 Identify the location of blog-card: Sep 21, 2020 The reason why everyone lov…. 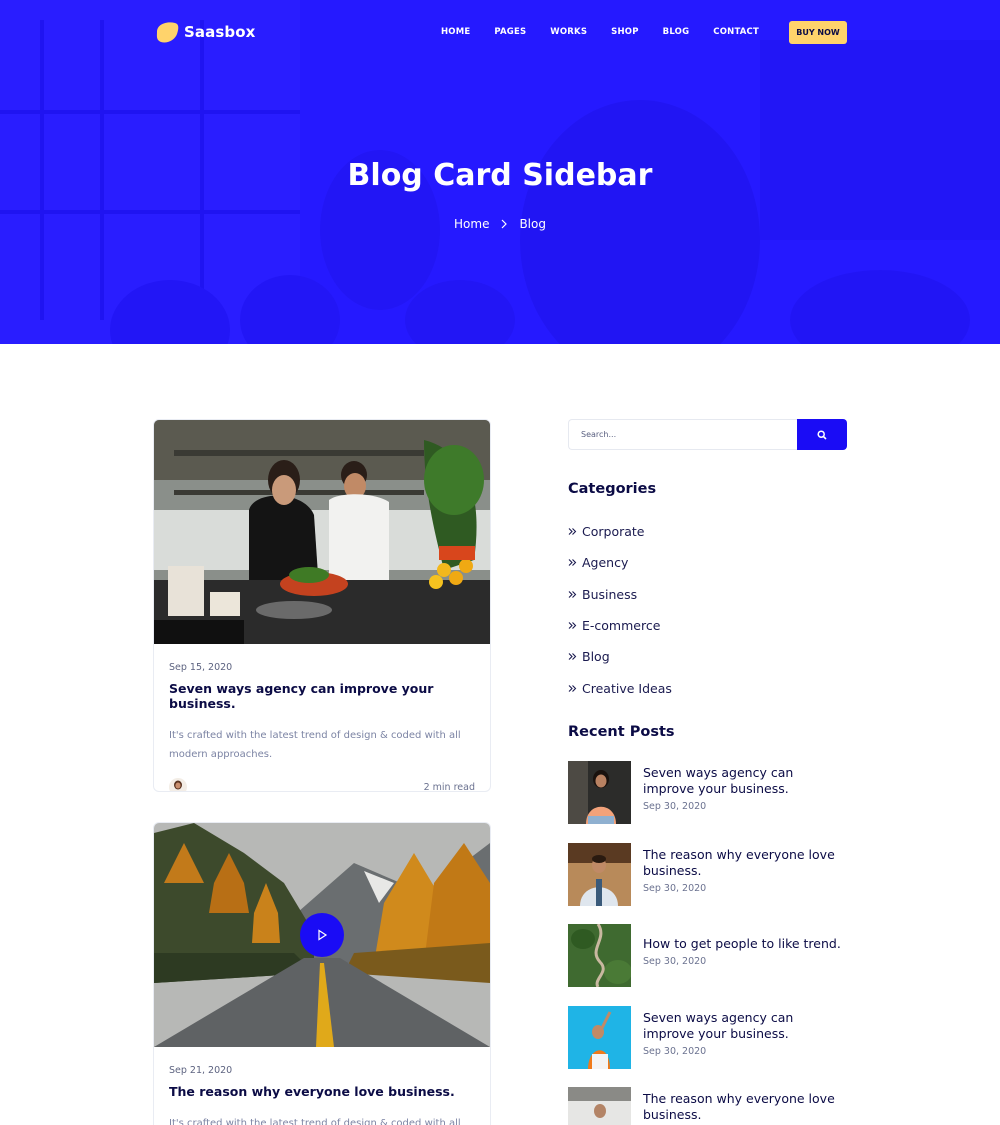
(322, 973).